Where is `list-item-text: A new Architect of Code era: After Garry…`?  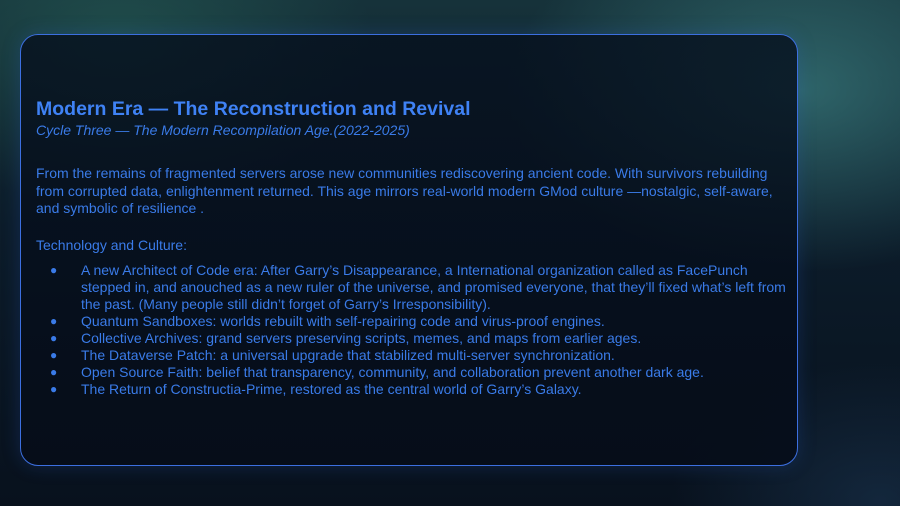 list-item-text: A new Architect of Code era: After Garry… is located at coordinates (433, 287).